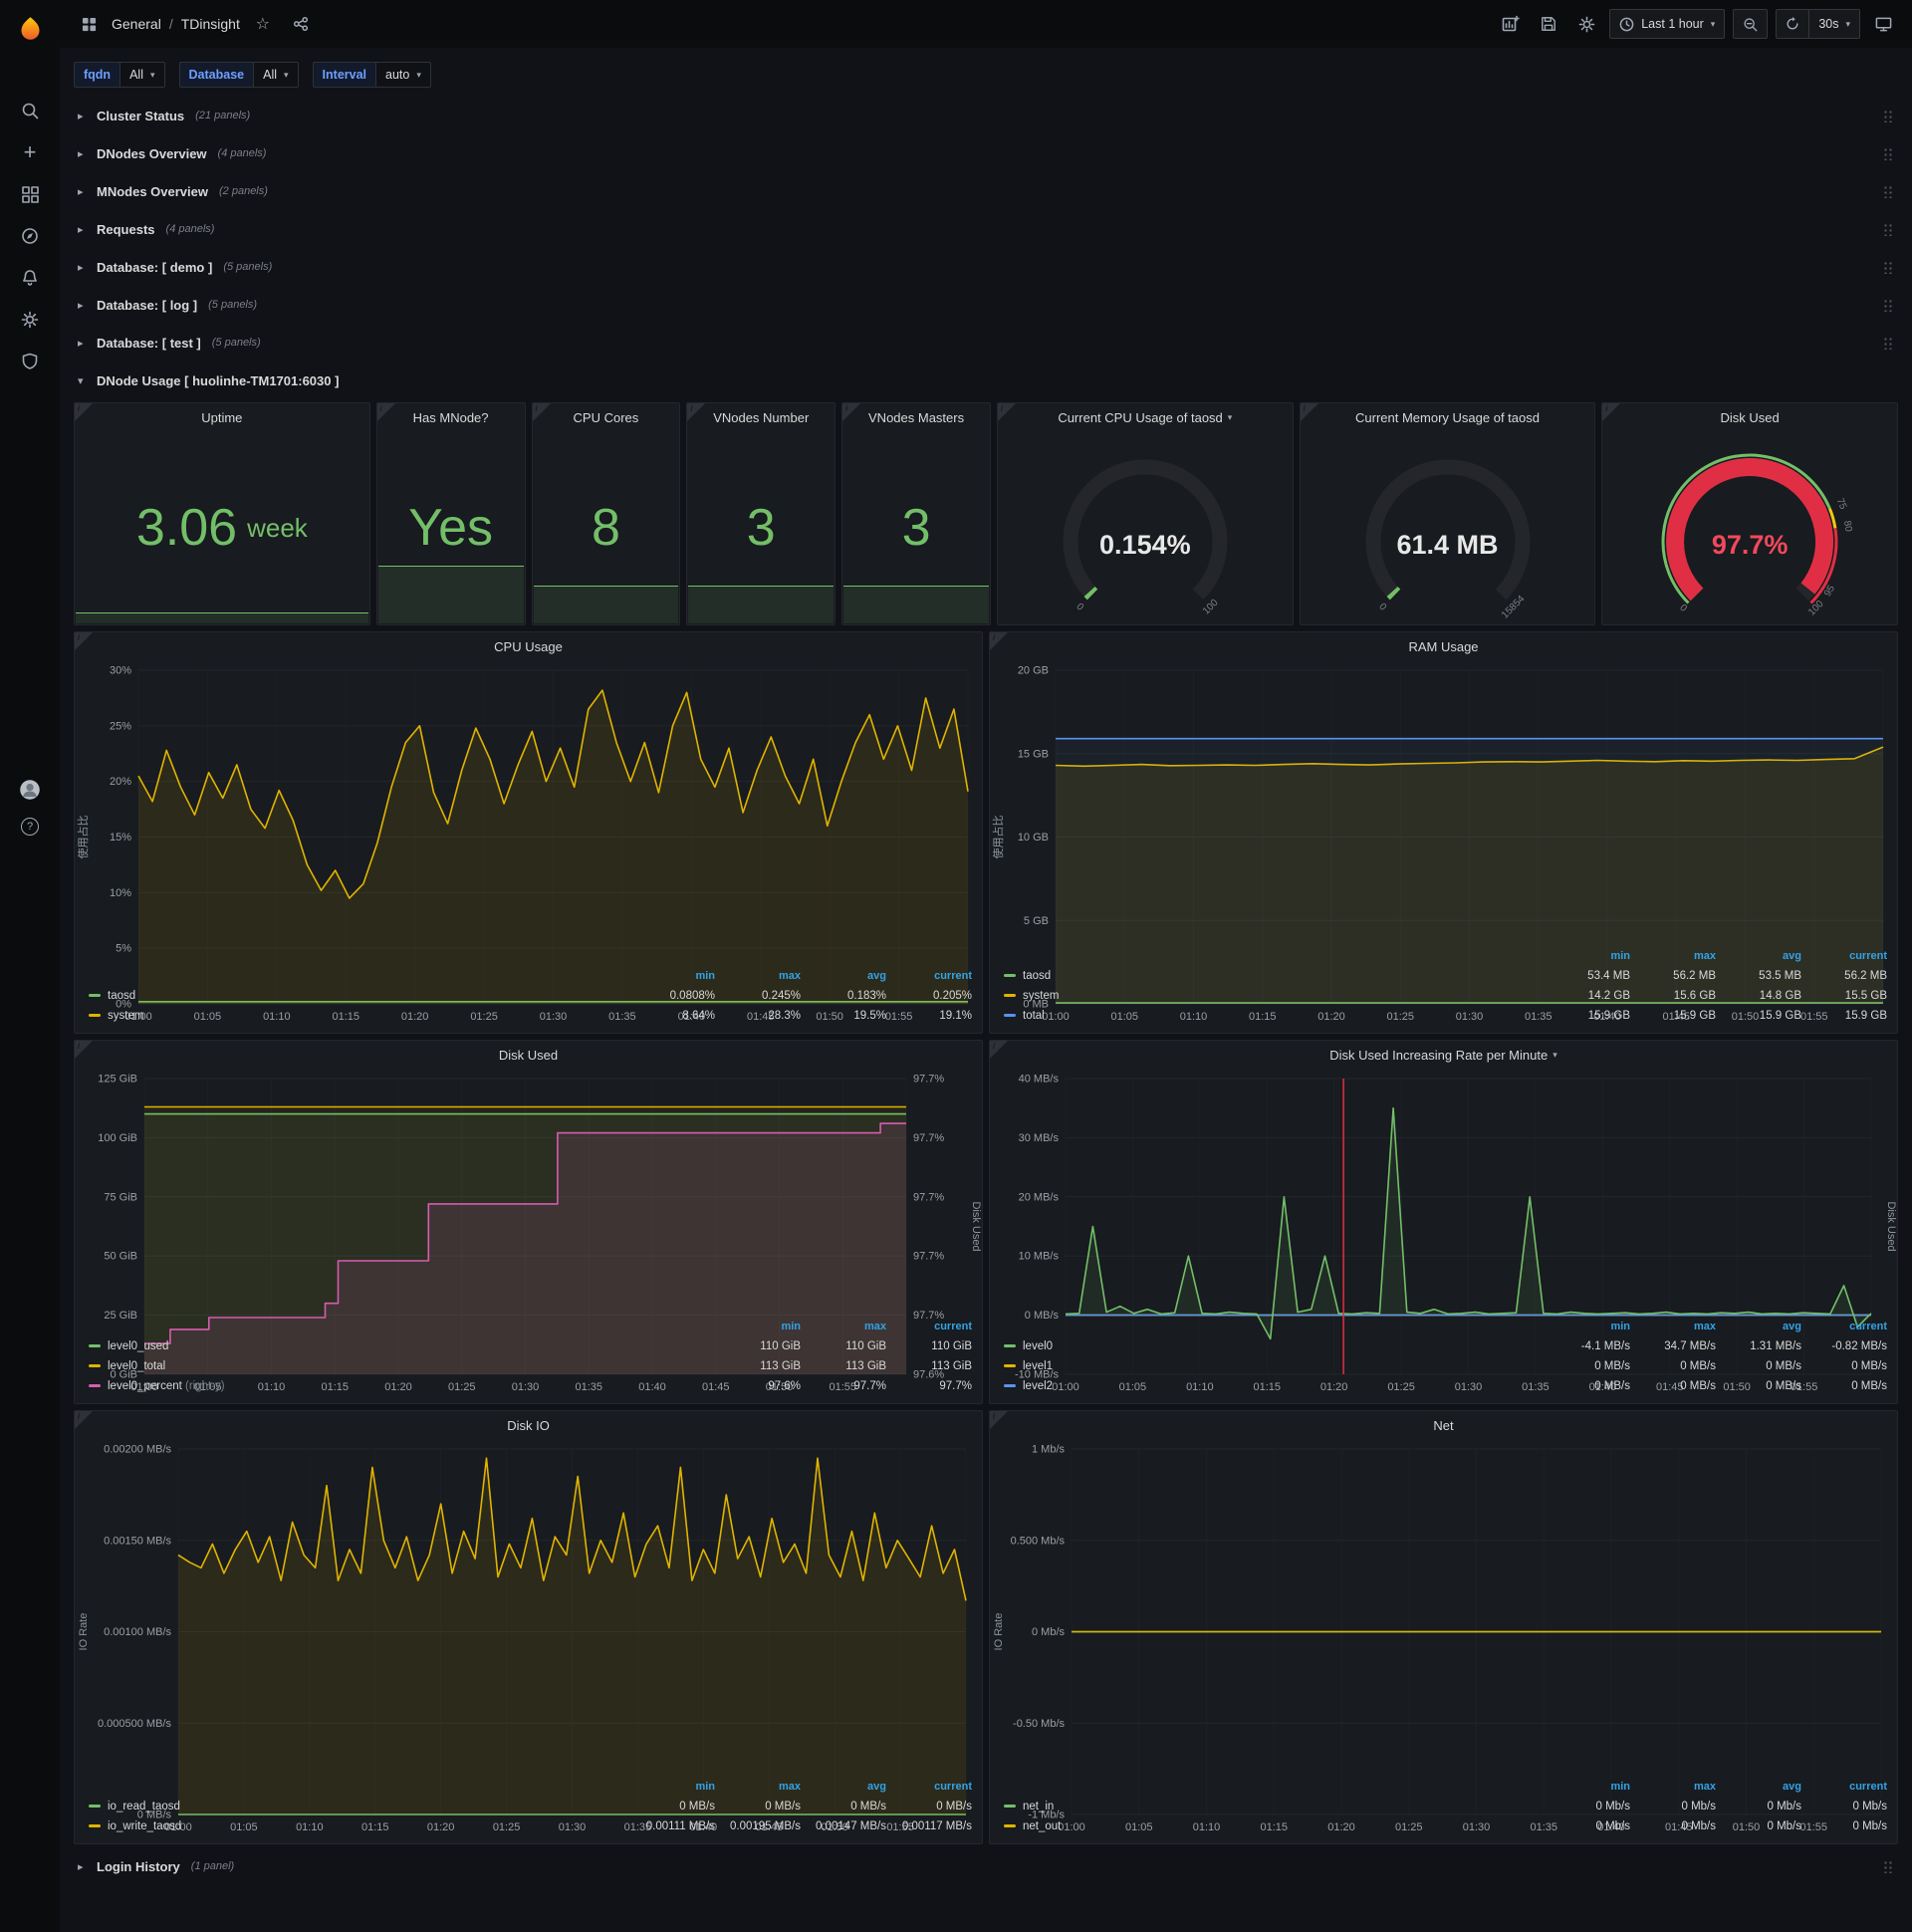 This screenshot has height=1932, width=1912. I want to click on row-dnode-usage: ▾ DNode Usage [ huolinhe-TM1701:6030 ], so click(986, 380).